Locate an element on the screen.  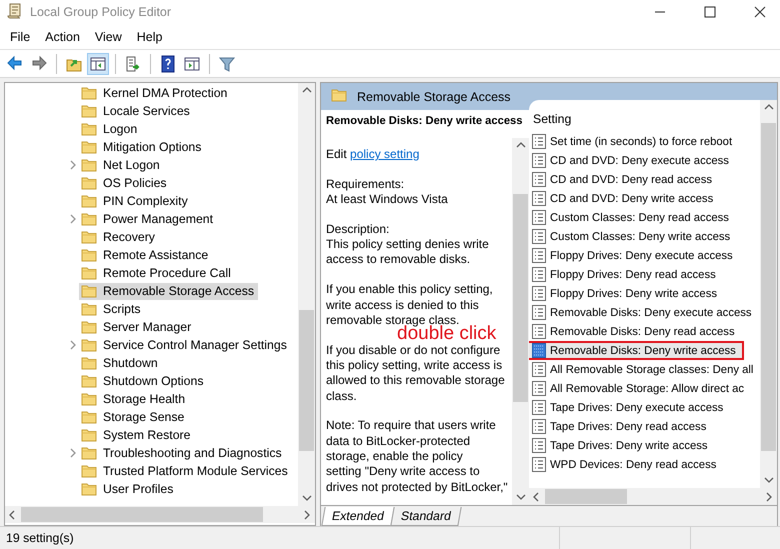
setting-row: Tape Drives: Deny write access is located at coordinates (645, 445).